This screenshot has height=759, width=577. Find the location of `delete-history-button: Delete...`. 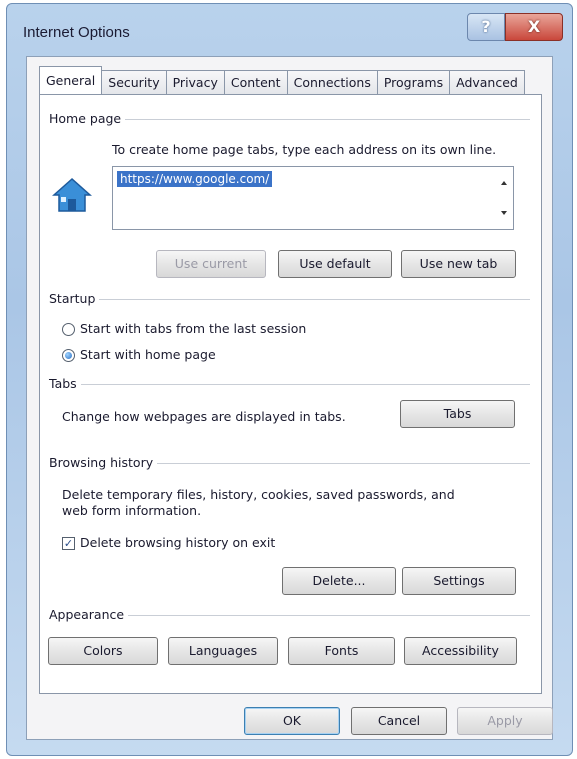

delete-history-button: Delete... is located at coordinates (339, 581).